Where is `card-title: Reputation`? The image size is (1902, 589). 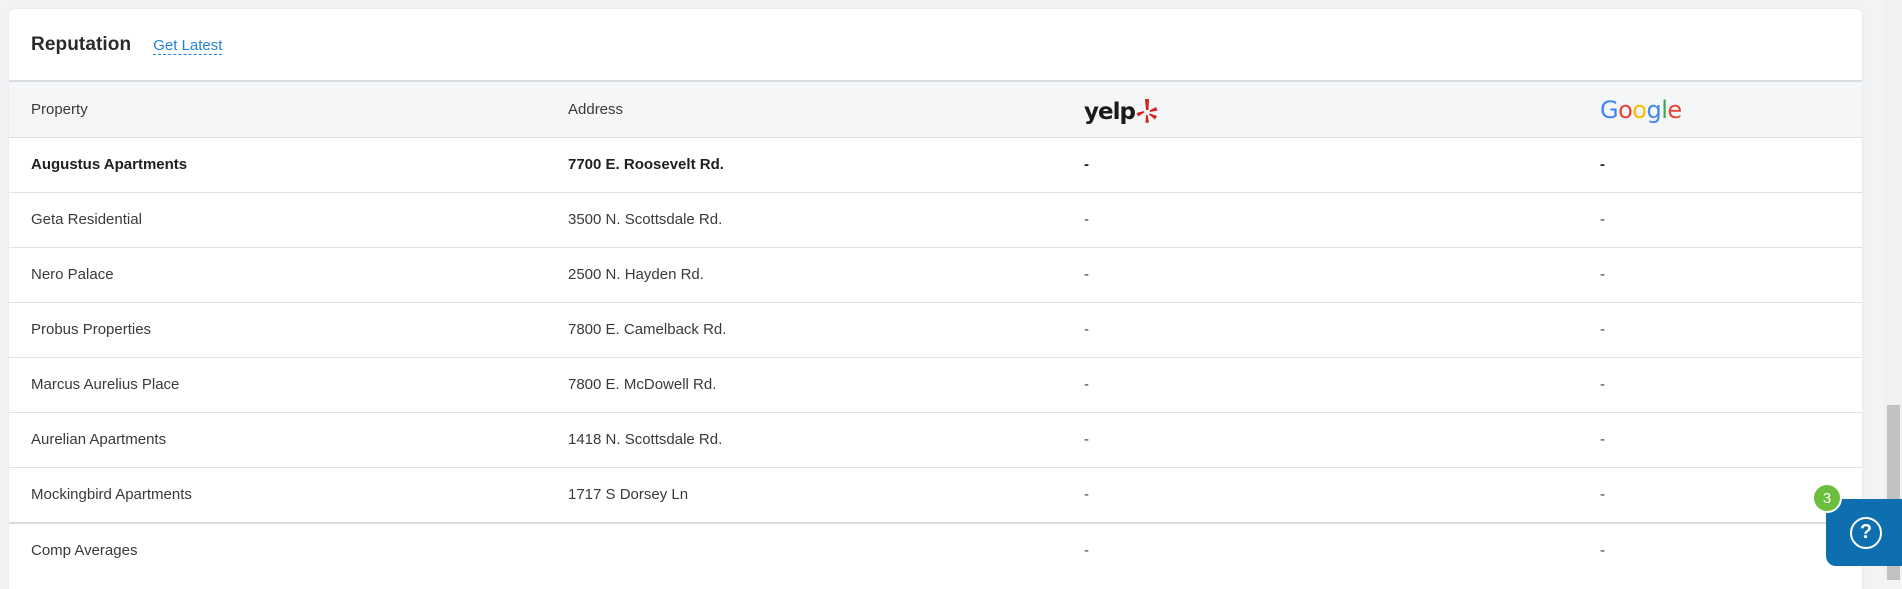
card-title: Reputation is located at coordinates (81, 44).